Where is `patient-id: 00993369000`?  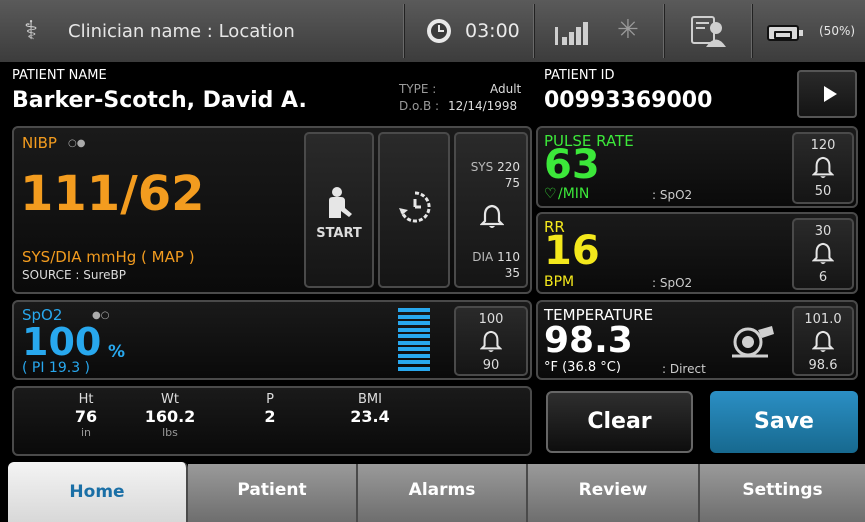 patient-id: 00993369000 is located at coordinates (628, 100).